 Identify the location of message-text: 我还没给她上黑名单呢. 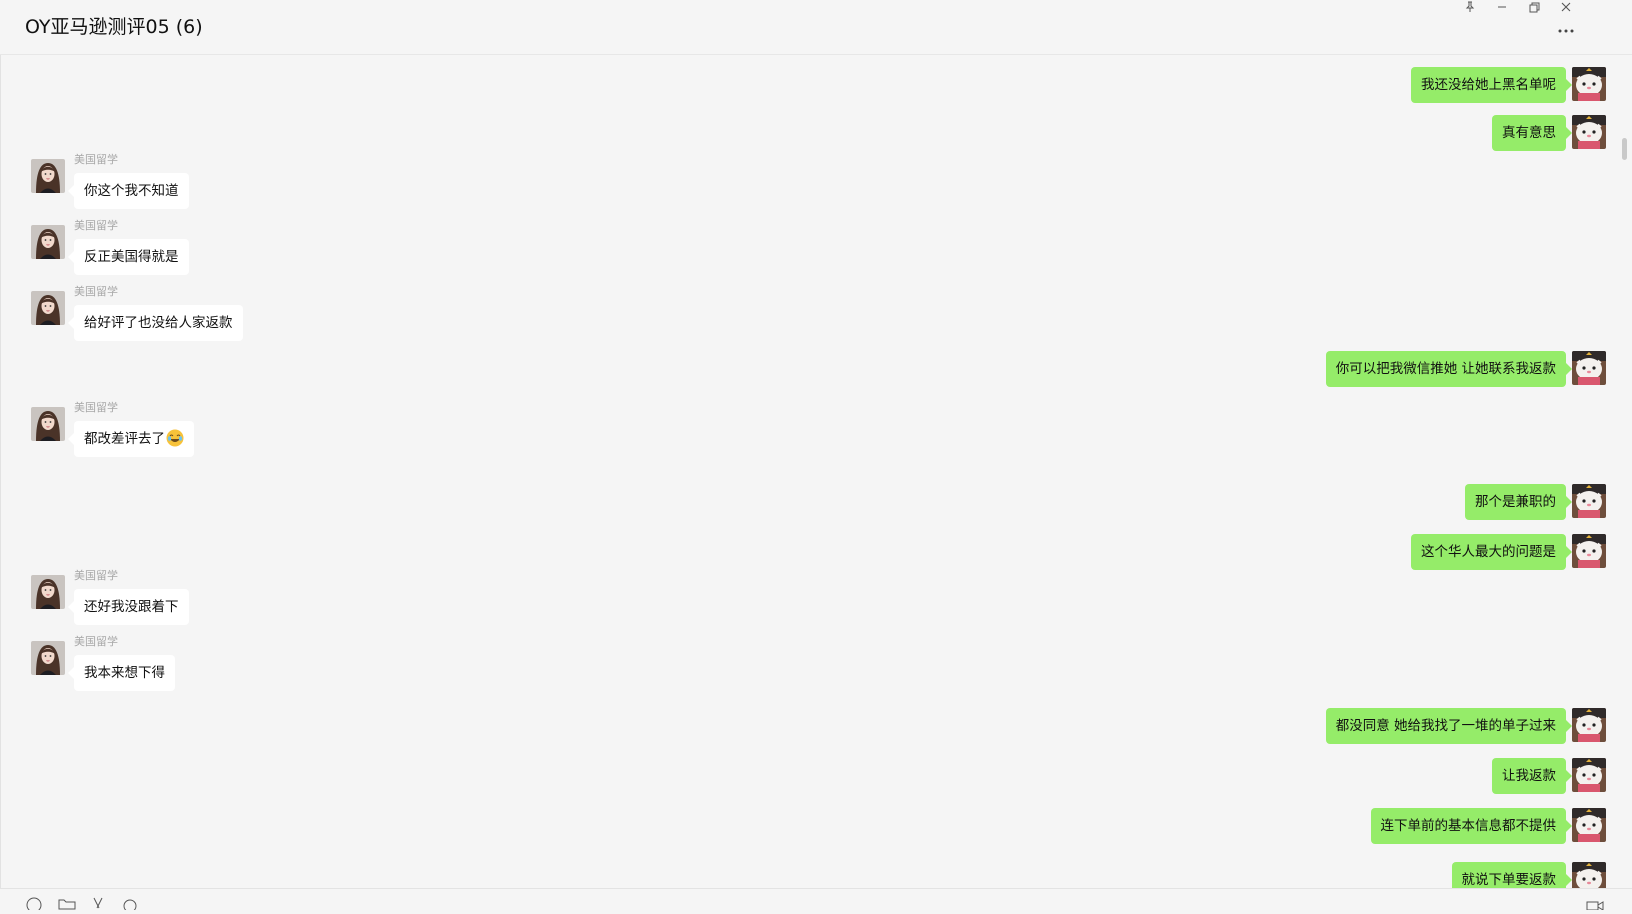
(1488, 85).